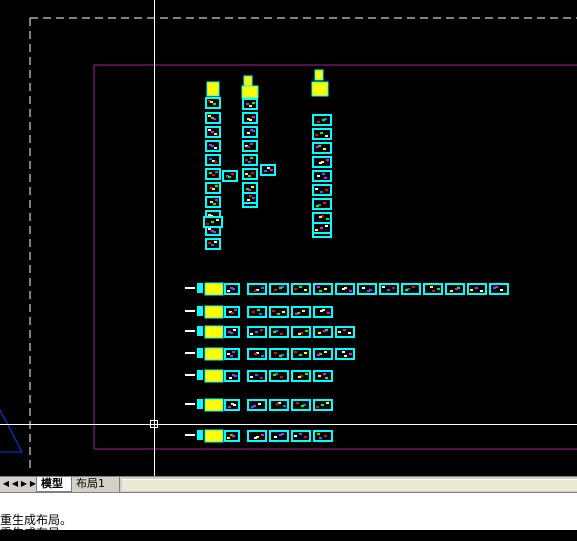  Describe the element at coordinates (24, 484) in the screenshot. I see `next-tab-icon: ▶` at that location.